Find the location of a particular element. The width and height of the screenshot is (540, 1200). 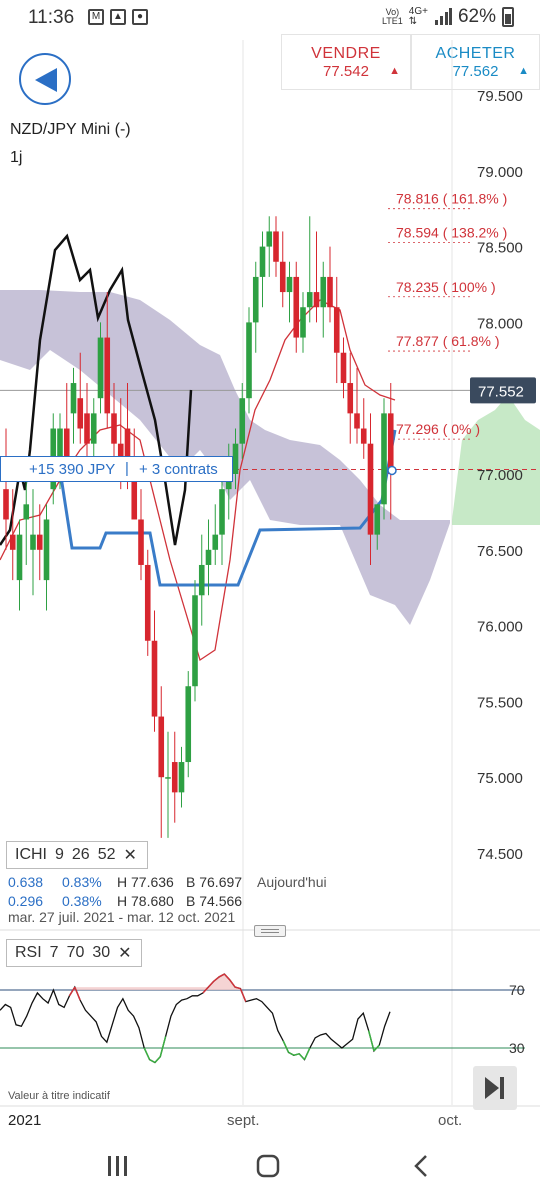

recent-apps-icon is located at coordinates (118, 1166).